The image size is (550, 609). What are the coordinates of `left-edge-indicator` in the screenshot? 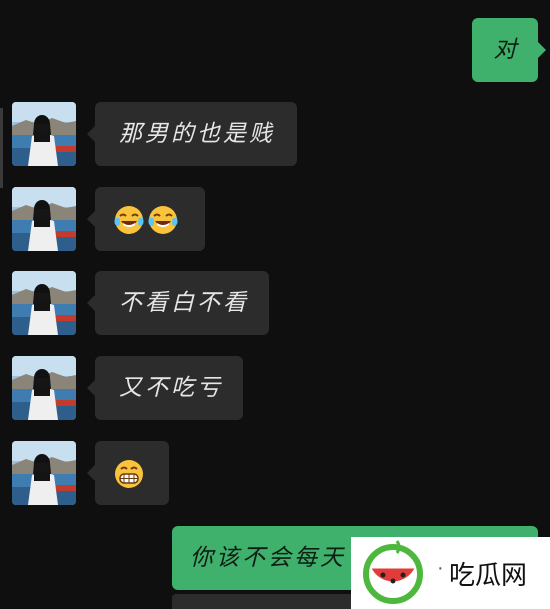 It's located at (1, 148).